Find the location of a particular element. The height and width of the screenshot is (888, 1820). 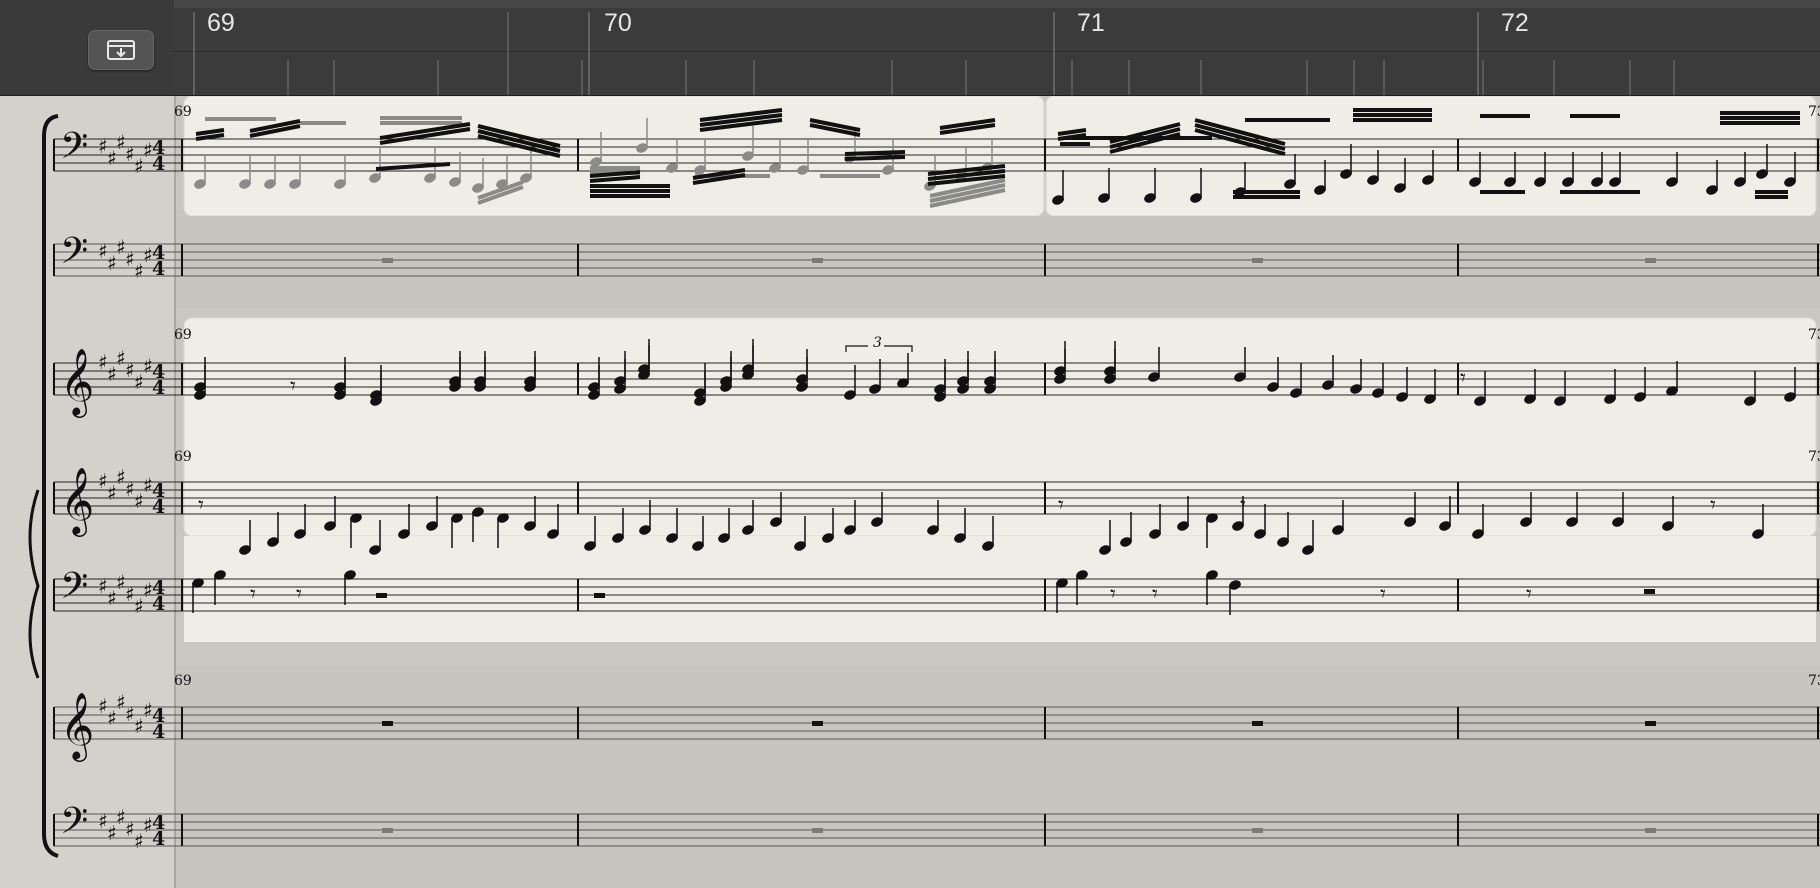

ruler-bar-69: 69 is located at coordinates (221, 23).